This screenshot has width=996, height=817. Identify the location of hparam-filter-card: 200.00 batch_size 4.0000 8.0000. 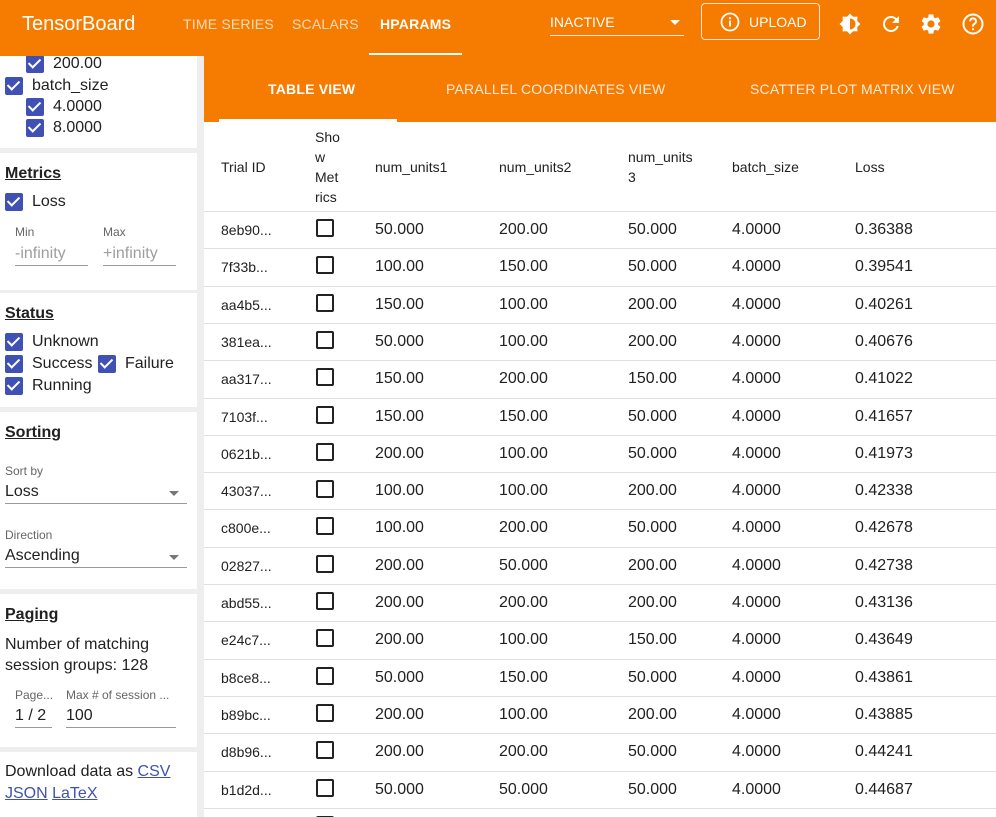
(98, 102).